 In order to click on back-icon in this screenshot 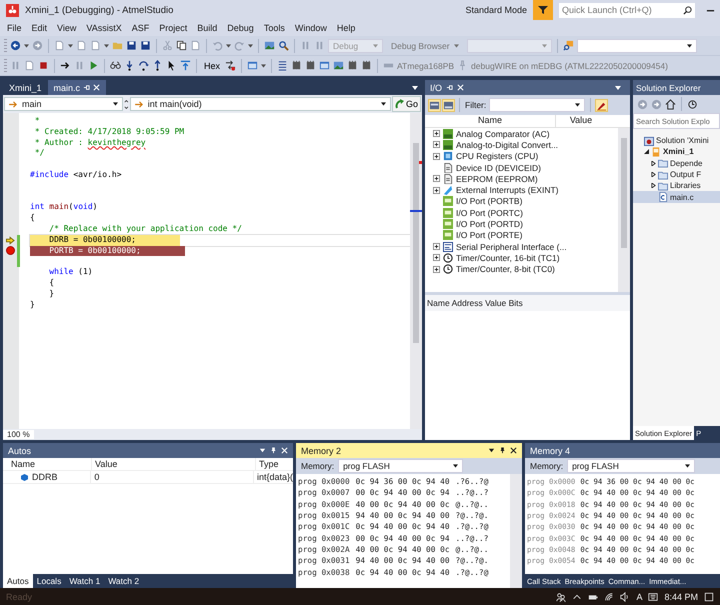, I will do `click(15, 45)`.